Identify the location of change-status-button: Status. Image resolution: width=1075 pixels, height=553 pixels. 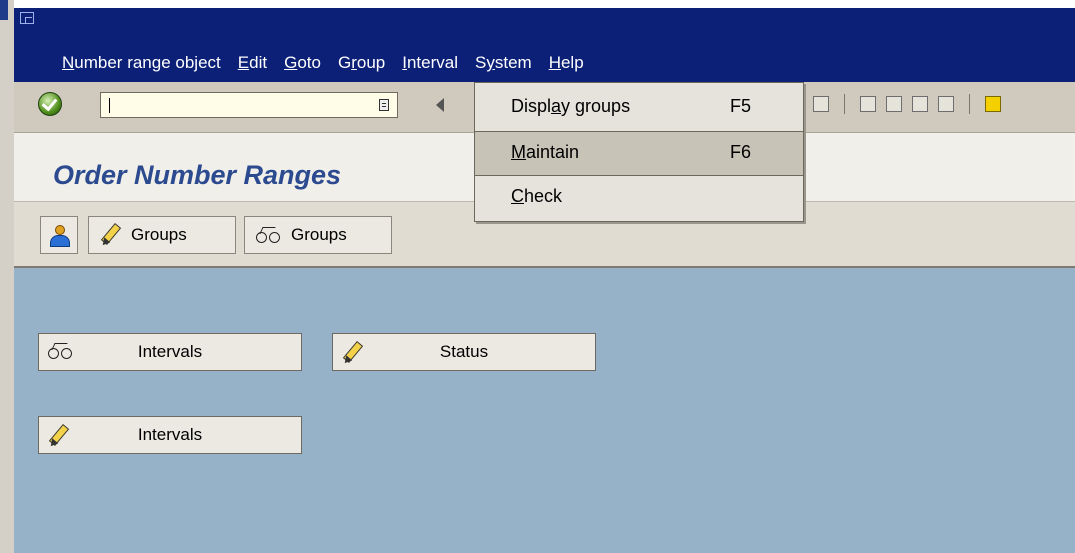
(464, 352).